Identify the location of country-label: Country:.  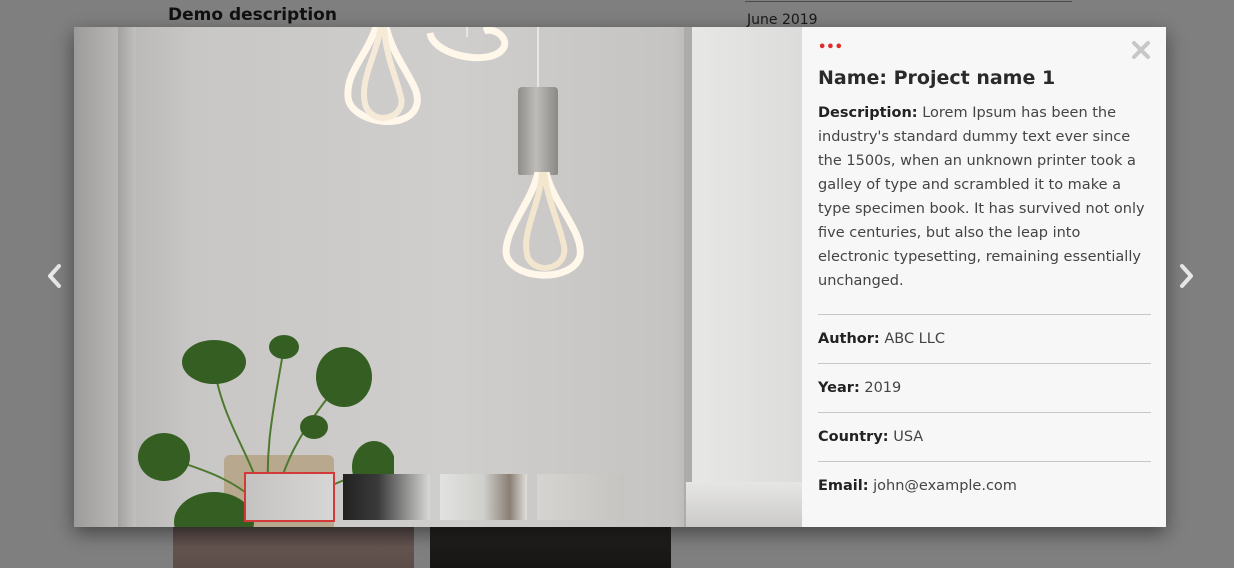
(853, 437).